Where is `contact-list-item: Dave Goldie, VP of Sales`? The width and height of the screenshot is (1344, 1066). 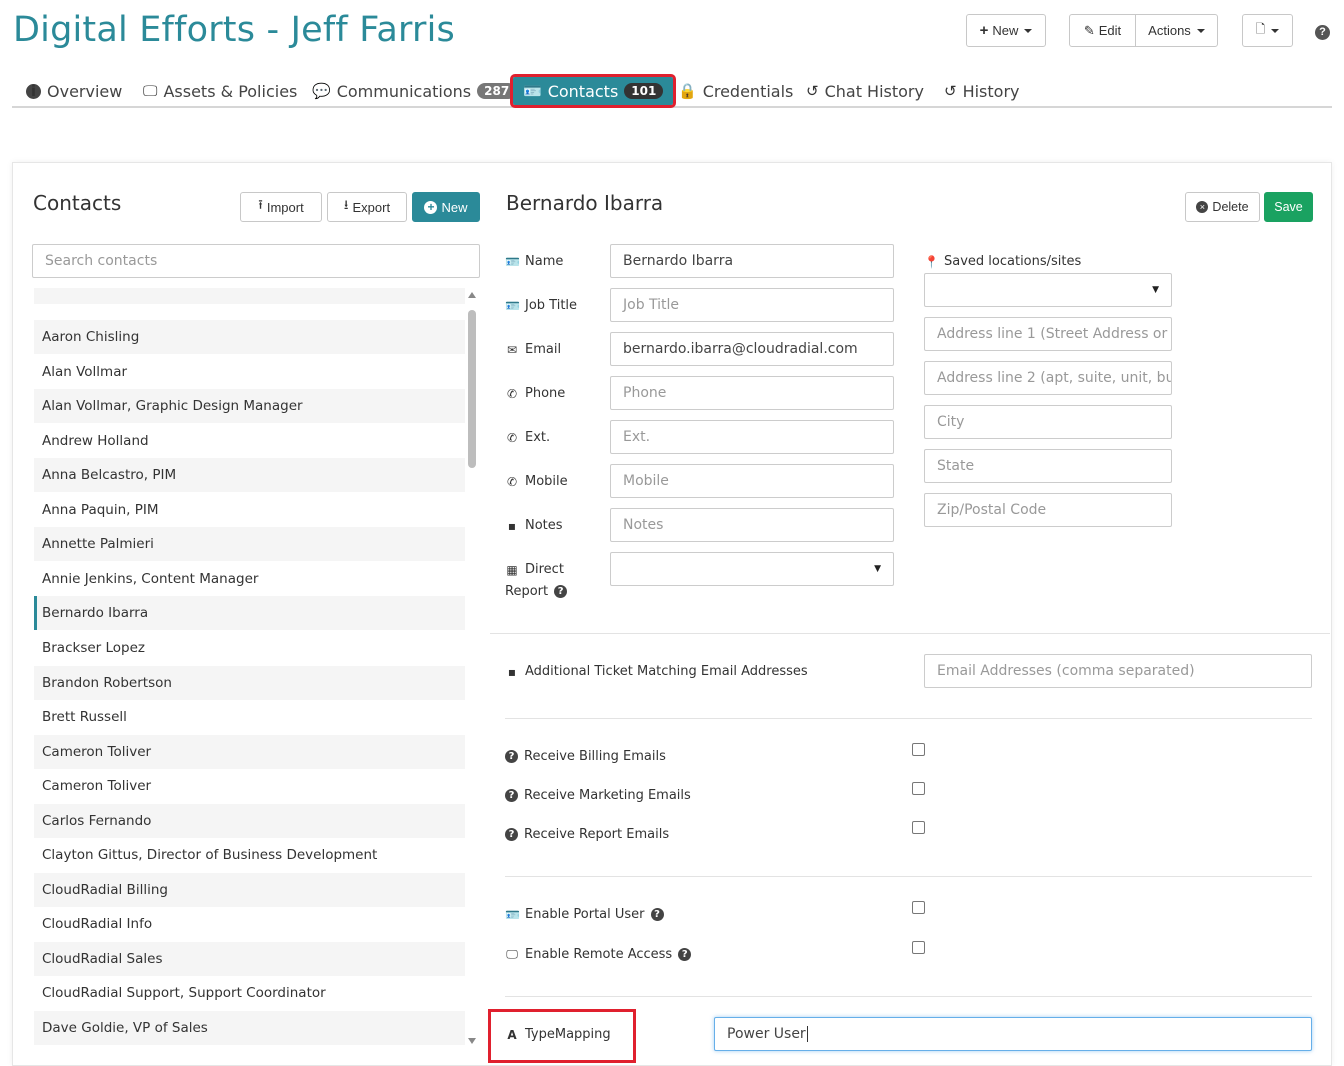 contact-list-item: Dave Goldie, VP of Sales is located at coordinates (249, 1028).